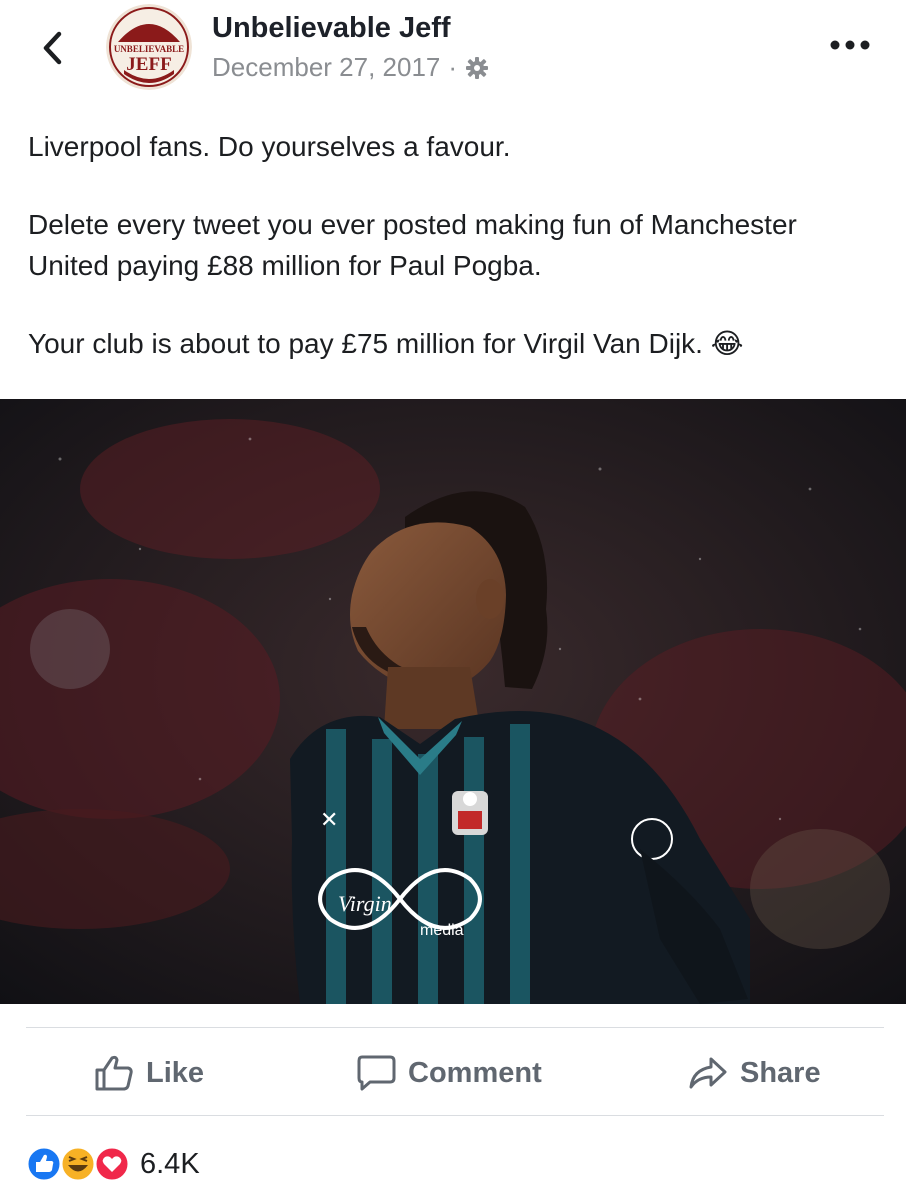  I want to click on ellipsis-icon, so click(850, 45).